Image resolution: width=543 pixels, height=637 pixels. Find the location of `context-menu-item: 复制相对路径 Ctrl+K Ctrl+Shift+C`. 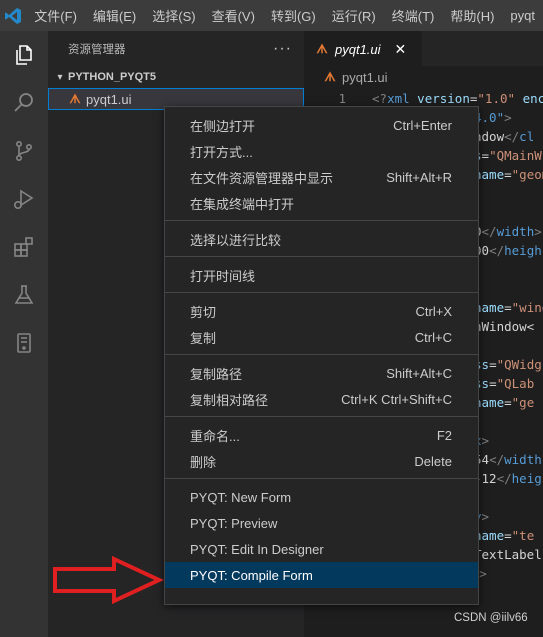

context-menu-item: 复制相对路径 Ctrl+K Ctrl+Shift+C is located at coordinates (321, 399).